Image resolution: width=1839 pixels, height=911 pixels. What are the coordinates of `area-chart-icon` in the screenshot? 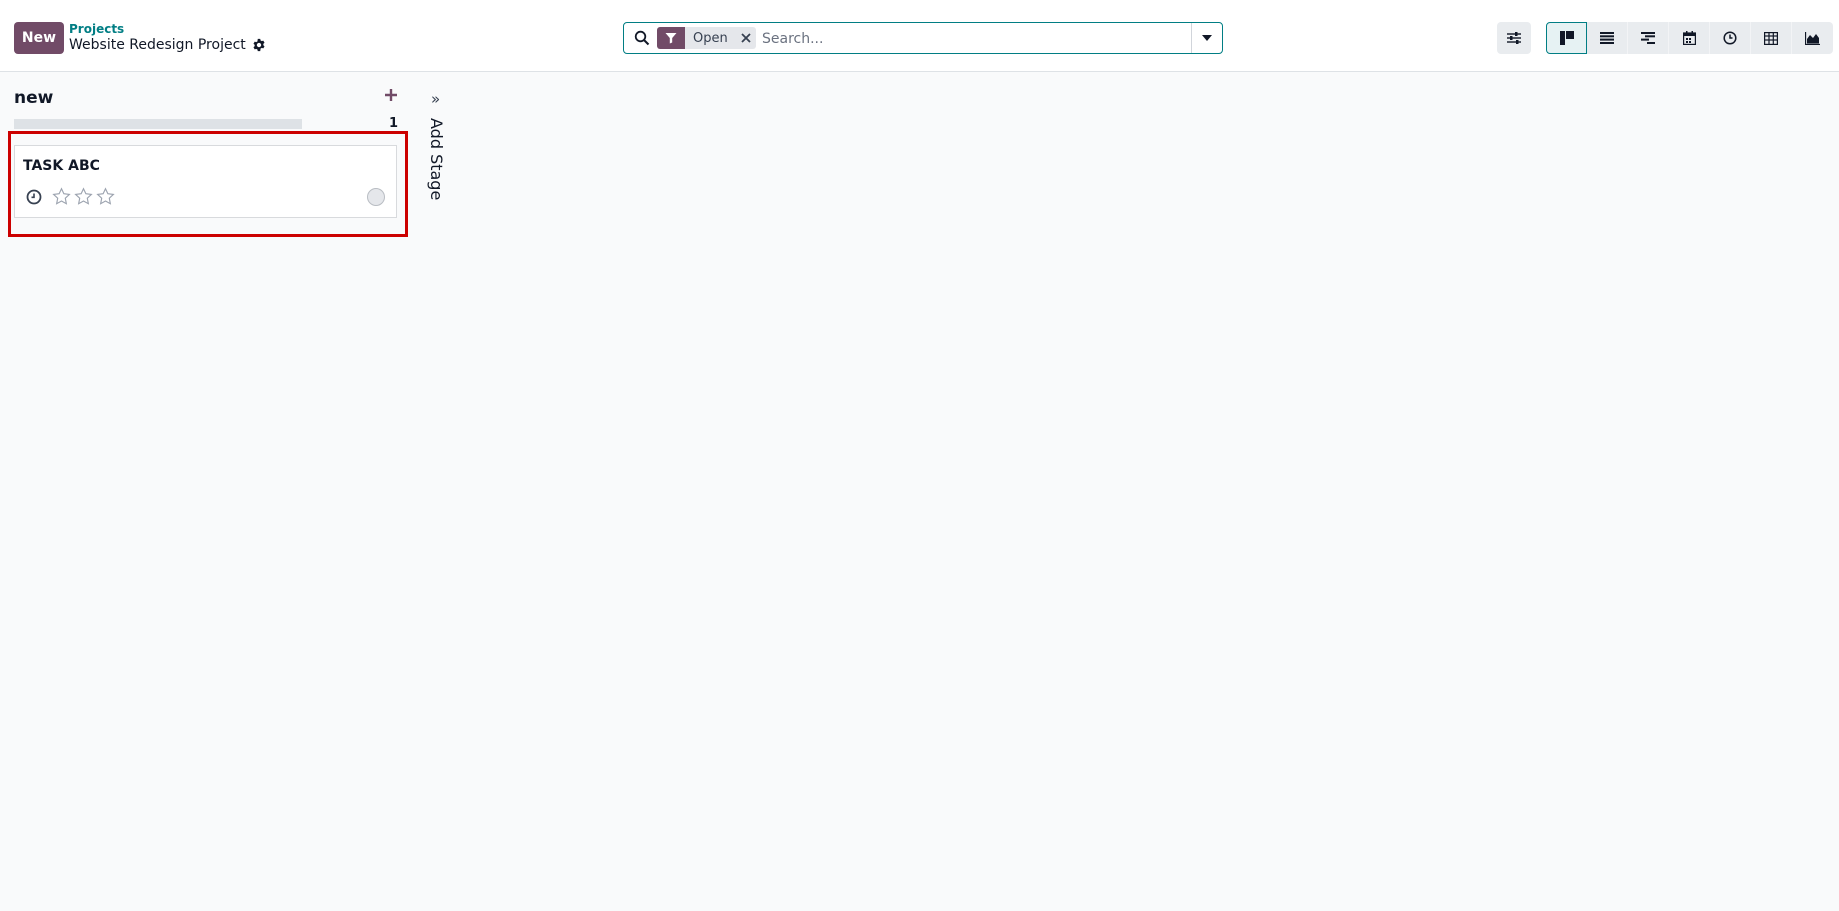 It's located at (1812, 38).